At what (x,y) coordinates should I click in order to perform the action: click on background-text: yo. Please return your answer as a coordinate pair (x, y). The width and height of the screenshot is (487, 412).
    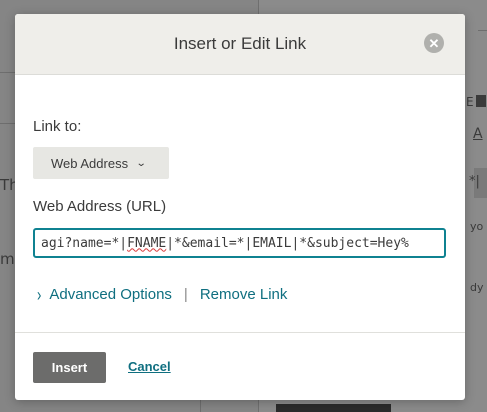
    Looking at the image, I should click on (477, 226).